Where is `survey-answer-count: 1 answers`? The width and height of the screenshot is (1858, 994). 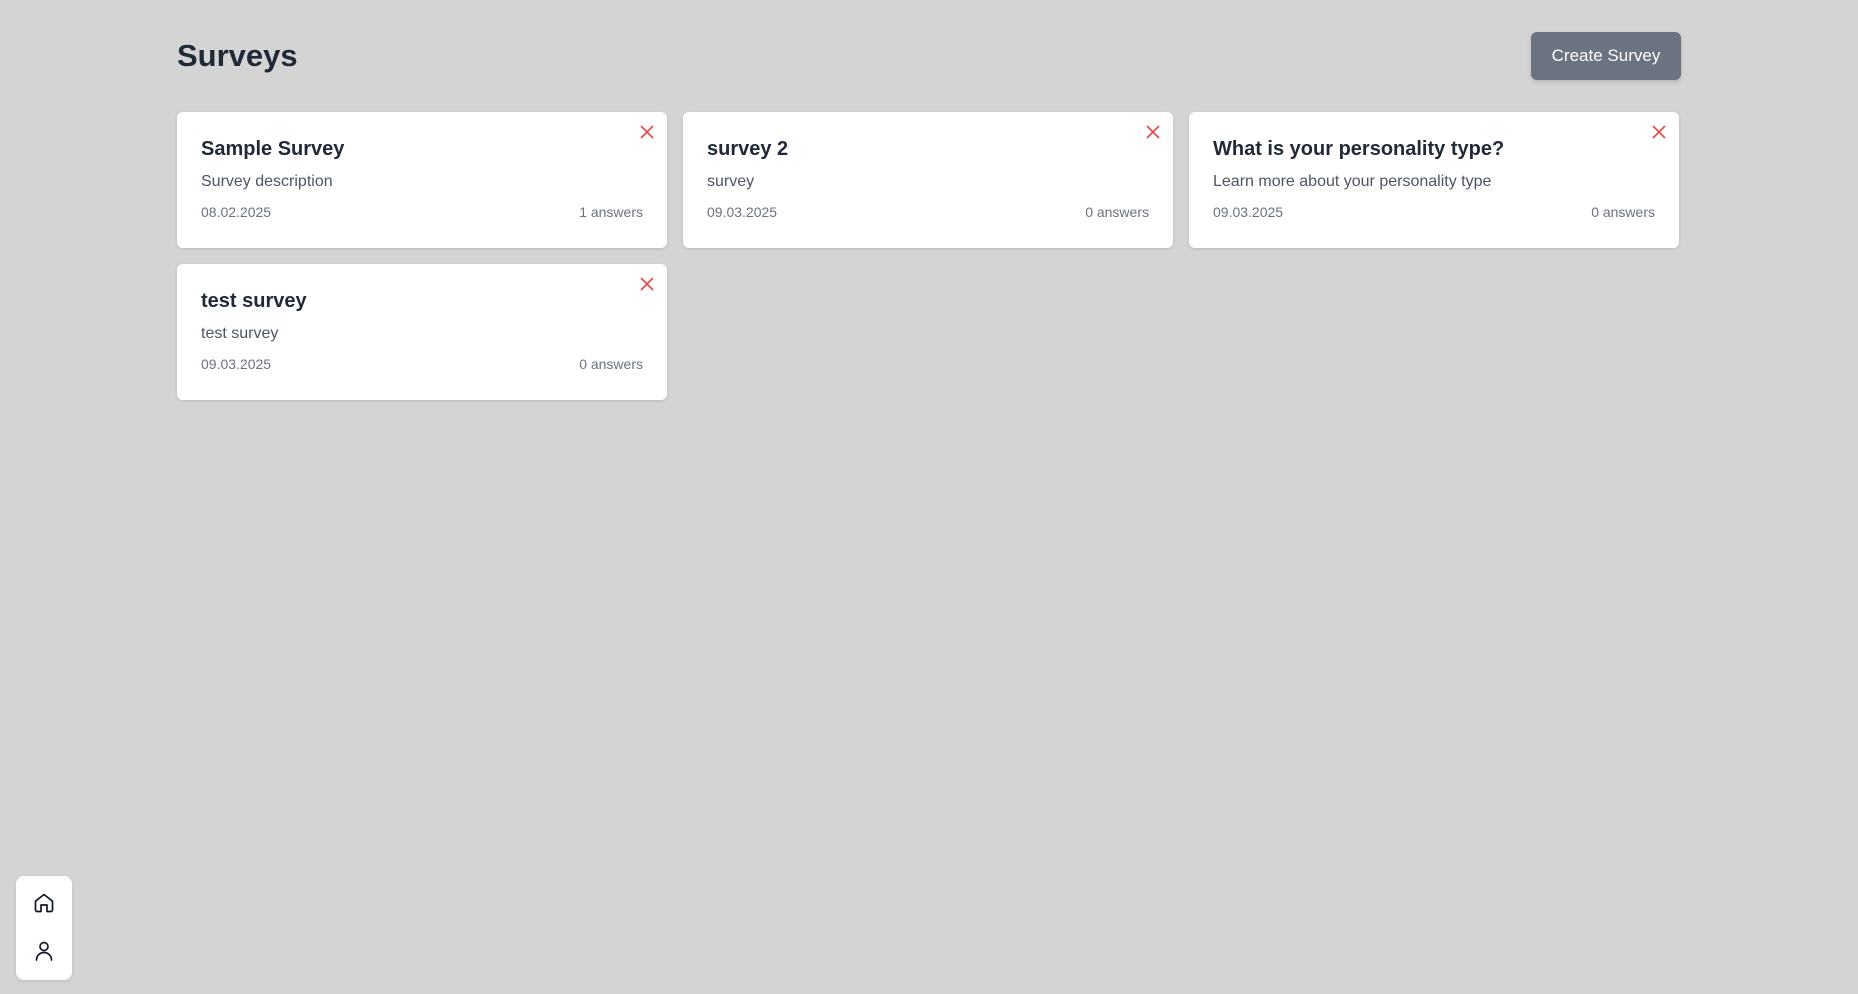
survey-answer-count: 1 answers is located at coordinates (611, 211).